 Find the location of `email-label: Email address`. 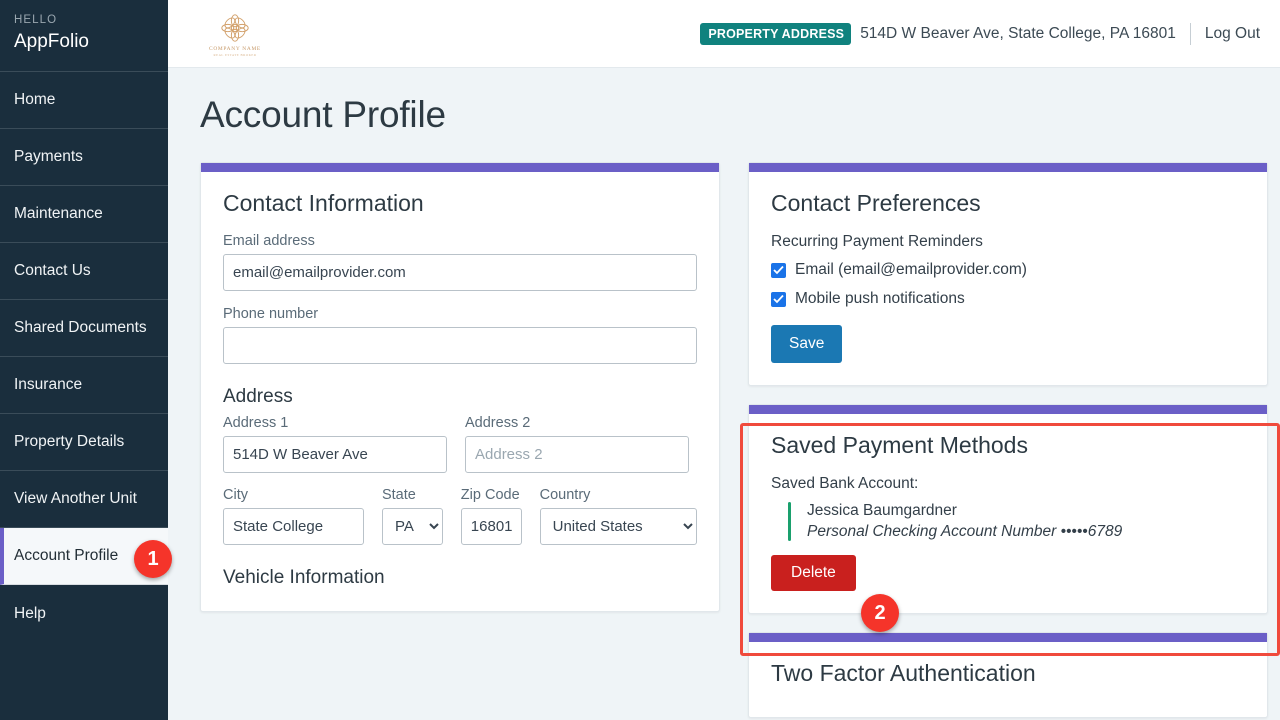

email-label: Email address is located at coordinates (269, 241).